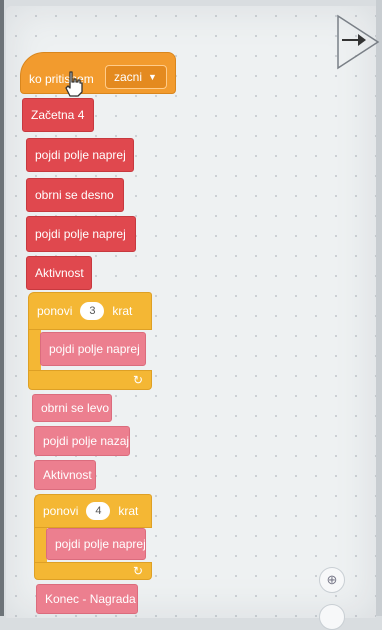 The image size is (382, 630). Describe the element at coordinates (379, 308) in the screenshot. I see `screen-bezel-right` at that location.